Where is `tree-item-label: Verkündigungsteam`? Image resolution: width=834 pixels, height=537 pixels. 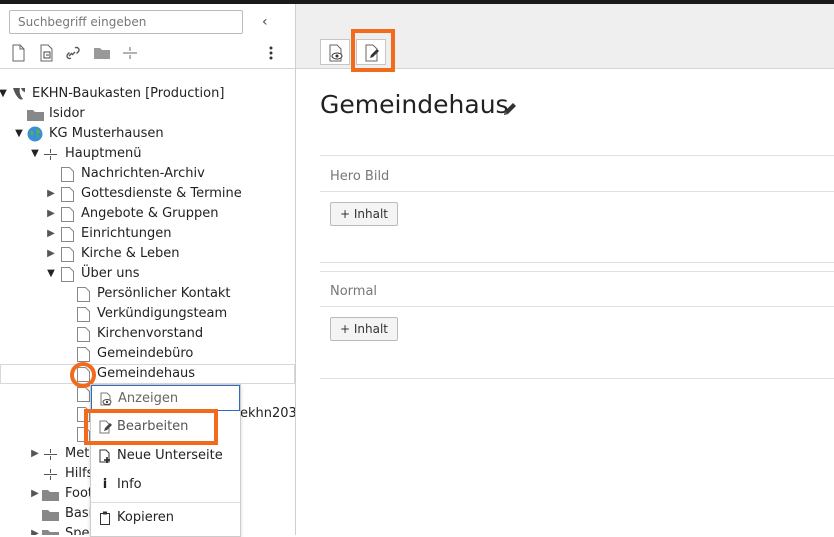
tree-item-label: Verkündigungsteam is located at coordinates (162, 313).